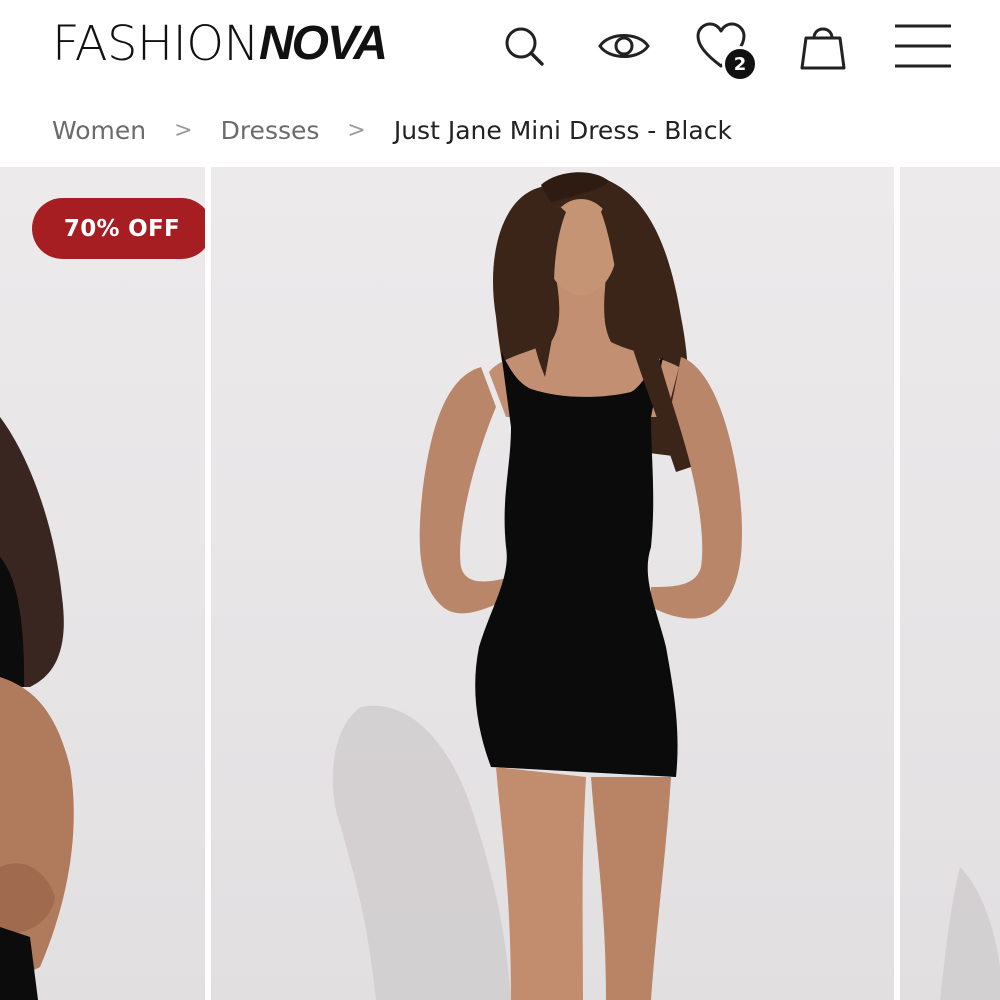 This screenshot has height=1000, width=1000. What do you see at coordinates (270, 130) in the screenshot?
I see `breadcrumb-dresses: Dresses` at bounding box center [270, 130].